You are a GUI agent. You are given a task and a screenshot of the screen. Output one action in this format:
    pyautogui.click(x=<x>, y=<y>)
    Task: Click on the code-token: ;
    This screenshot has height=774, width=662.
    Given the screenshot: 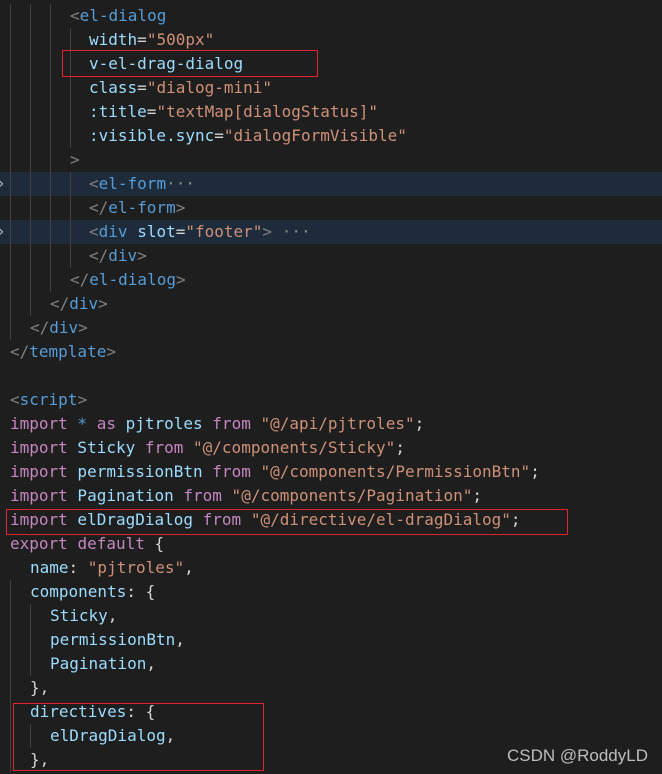 What is the action you would take?
    pyautogui.click(x=400, y=447)
    